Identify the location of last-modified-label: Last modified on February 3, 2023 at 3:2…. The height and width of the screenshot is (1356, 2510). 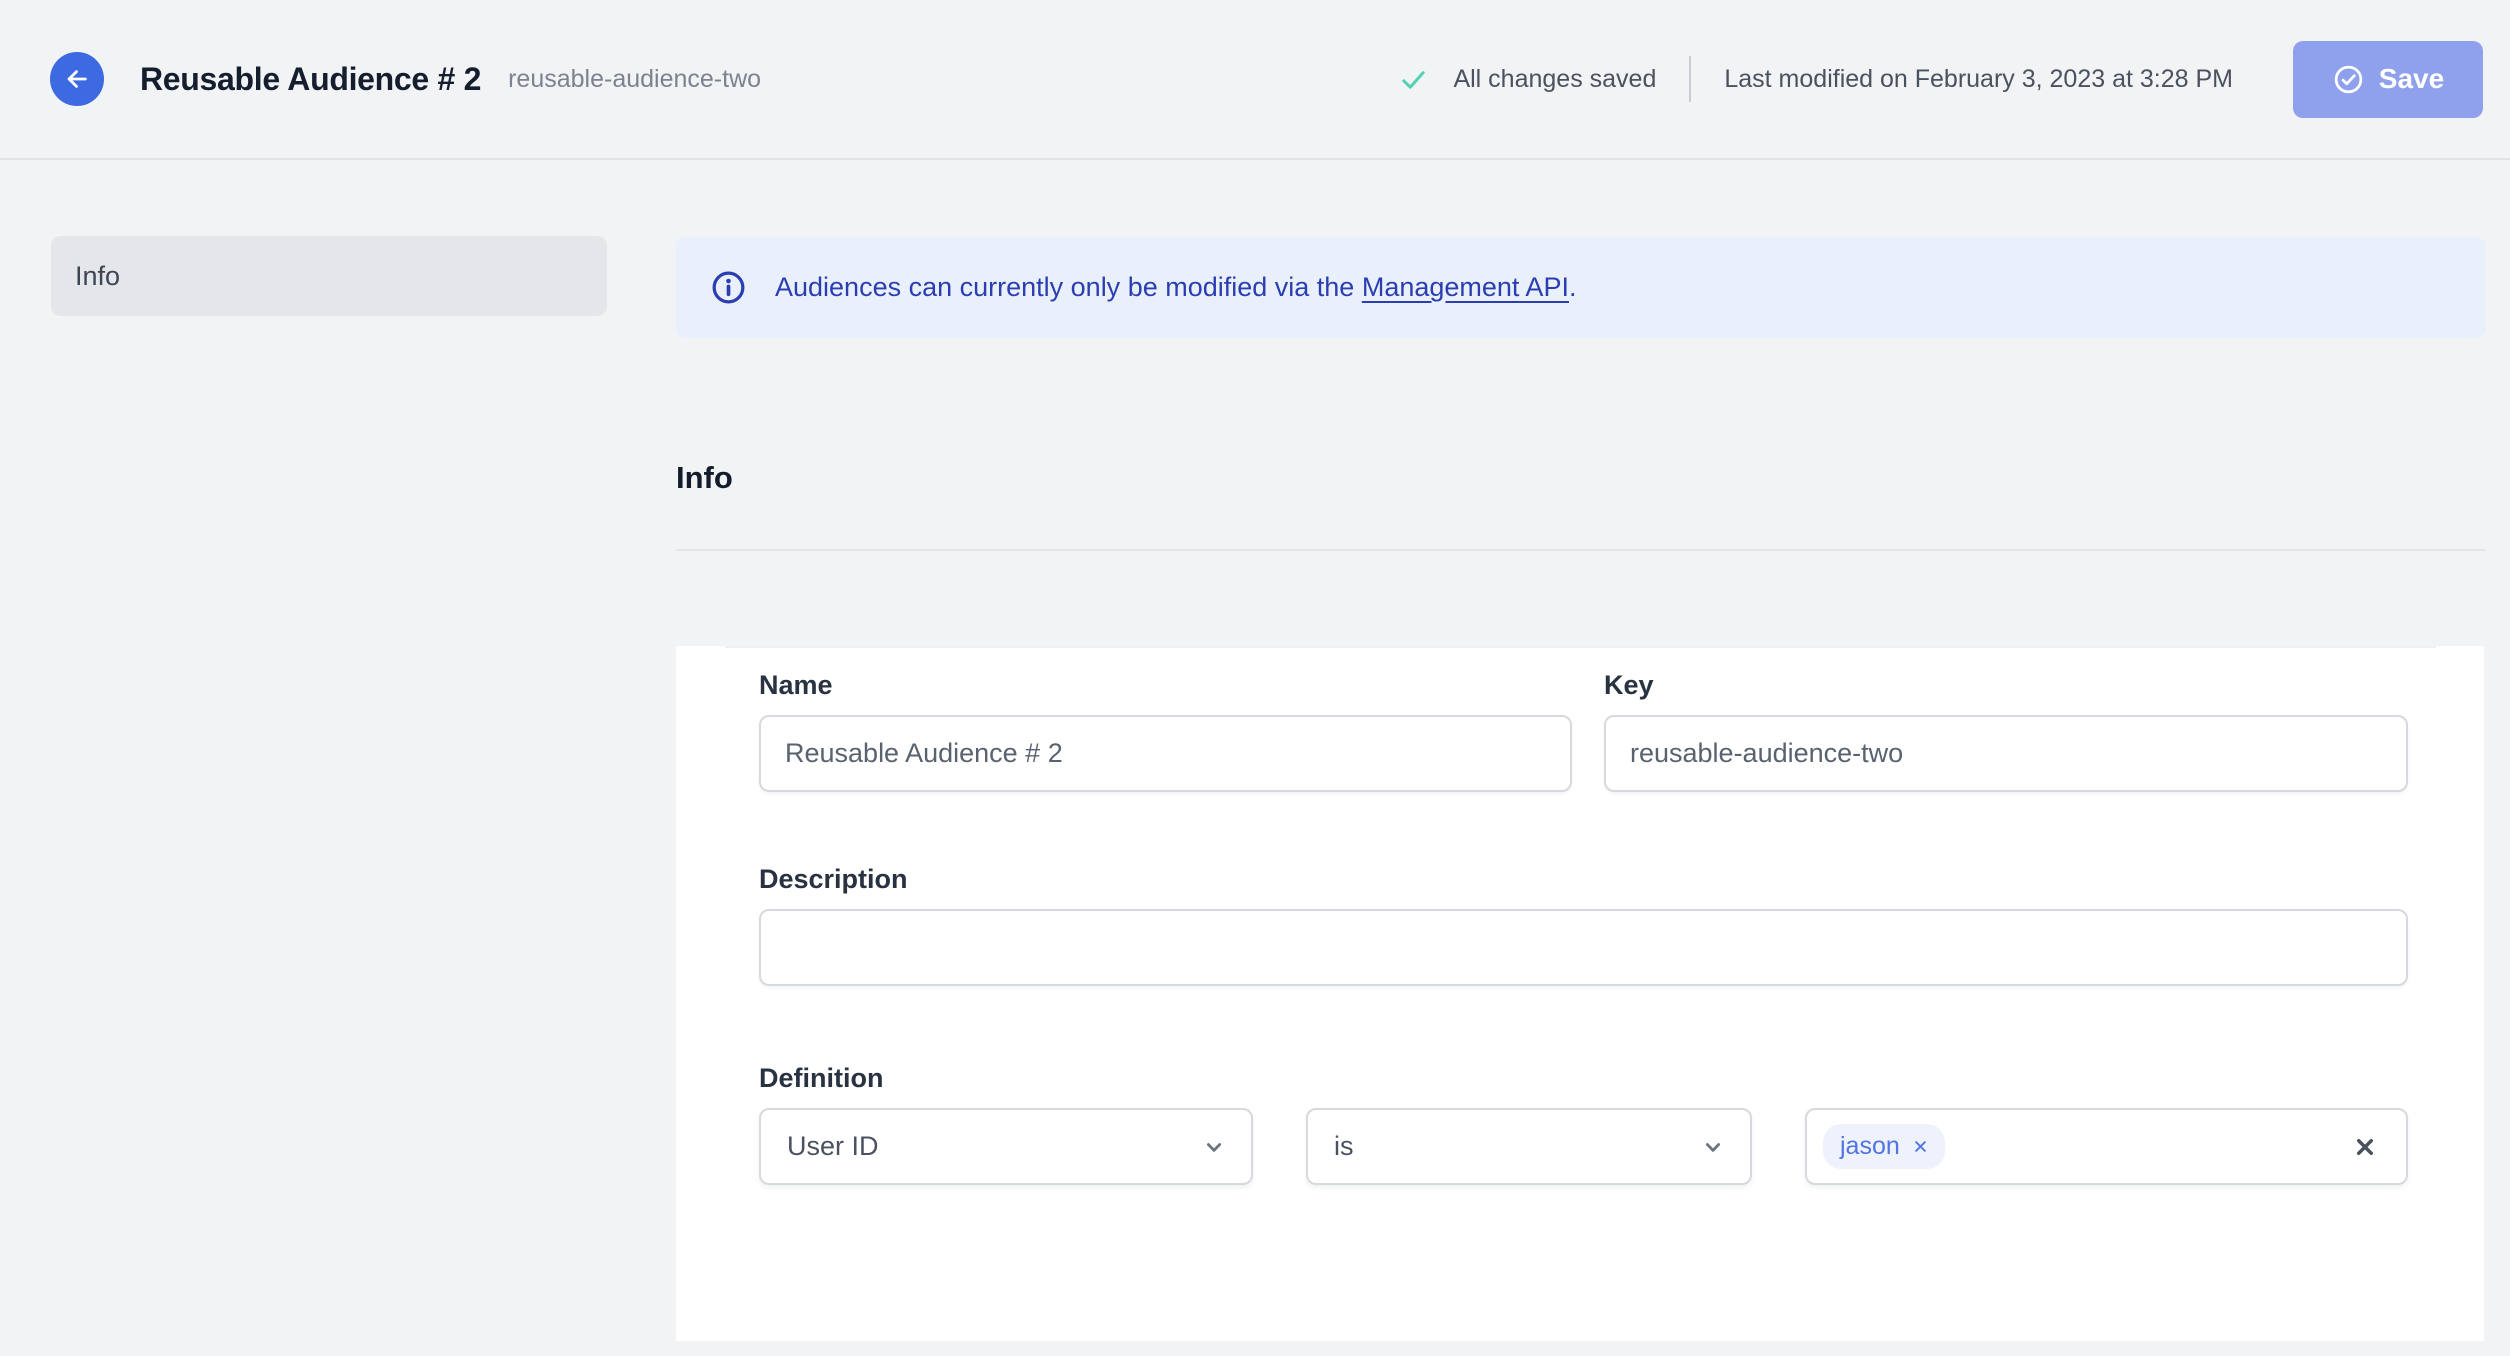
(1978, 78).